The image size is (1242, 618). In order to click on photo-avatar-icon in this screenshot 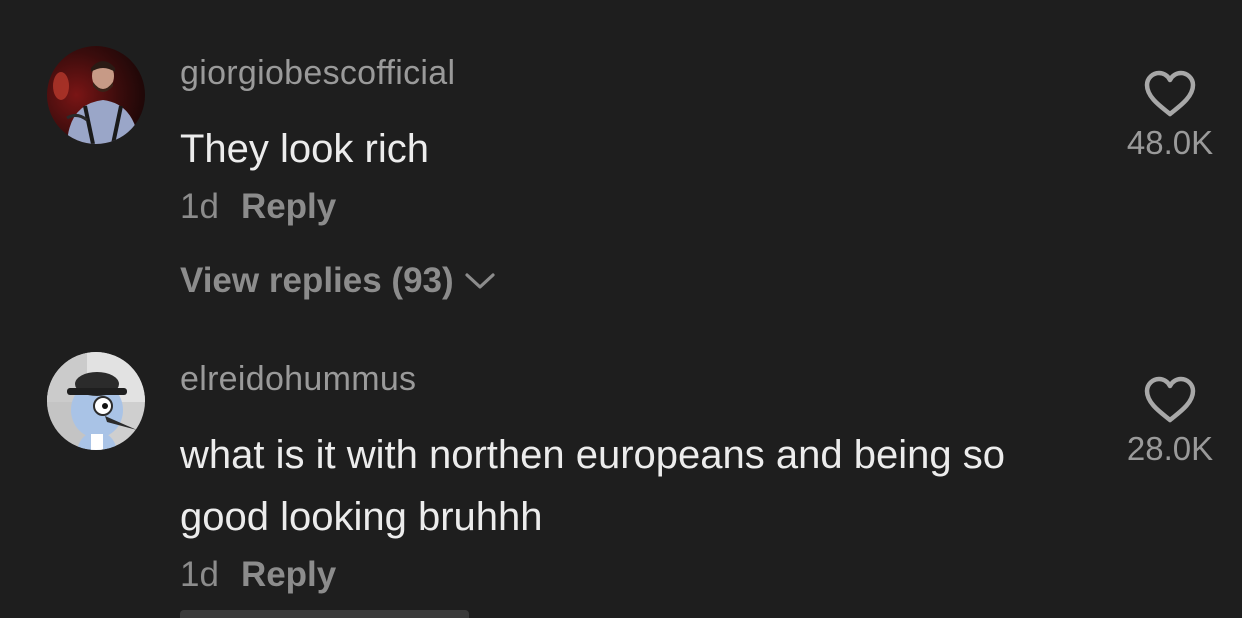, I will do `click(96, 95)`.